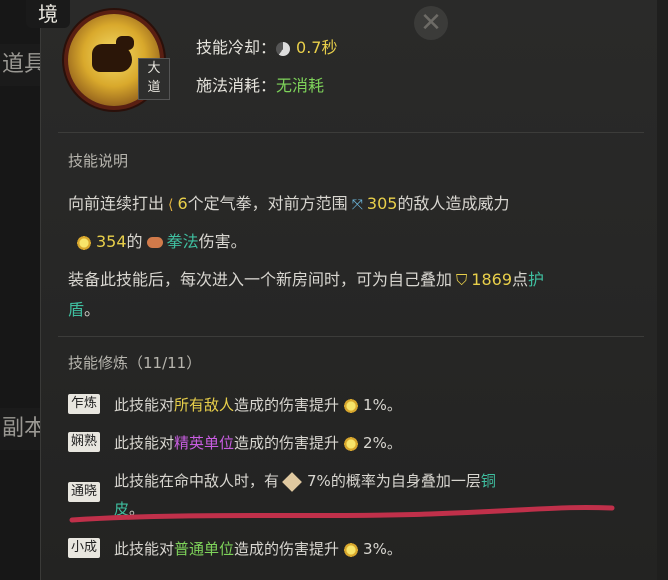 This screenshot has width=668, height=580. I want to click on train-text: 造成的伤害提升, so click(287, 549).